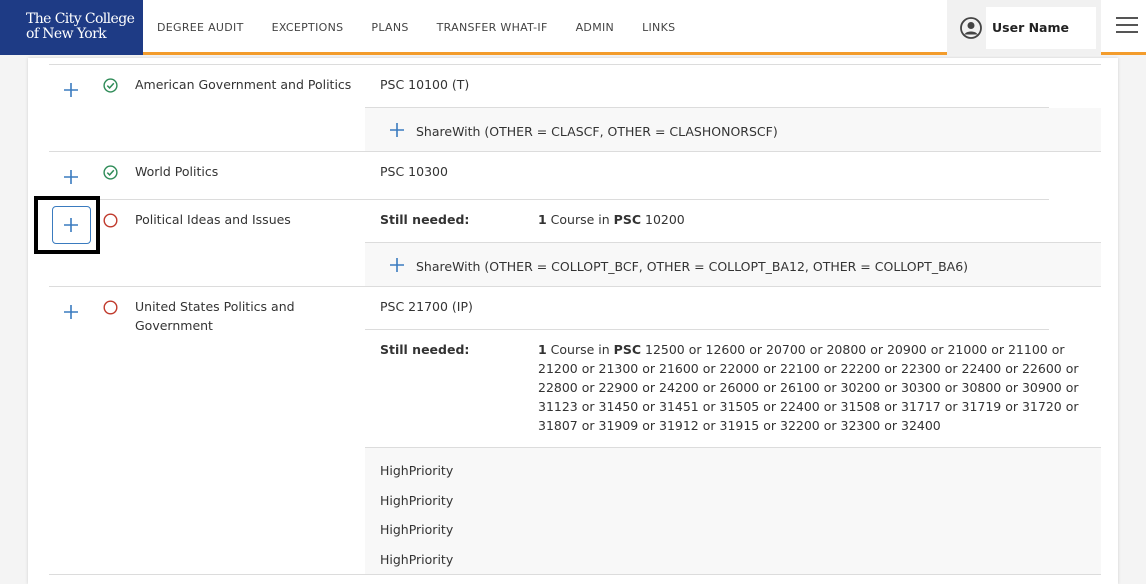 The height and width of the screenshot is (584, 1146). What do you see at coordinates (426, 306) in the screenshot?
I see `course-link: PSC 21700 (IP)` at bounding box center [426, 306].